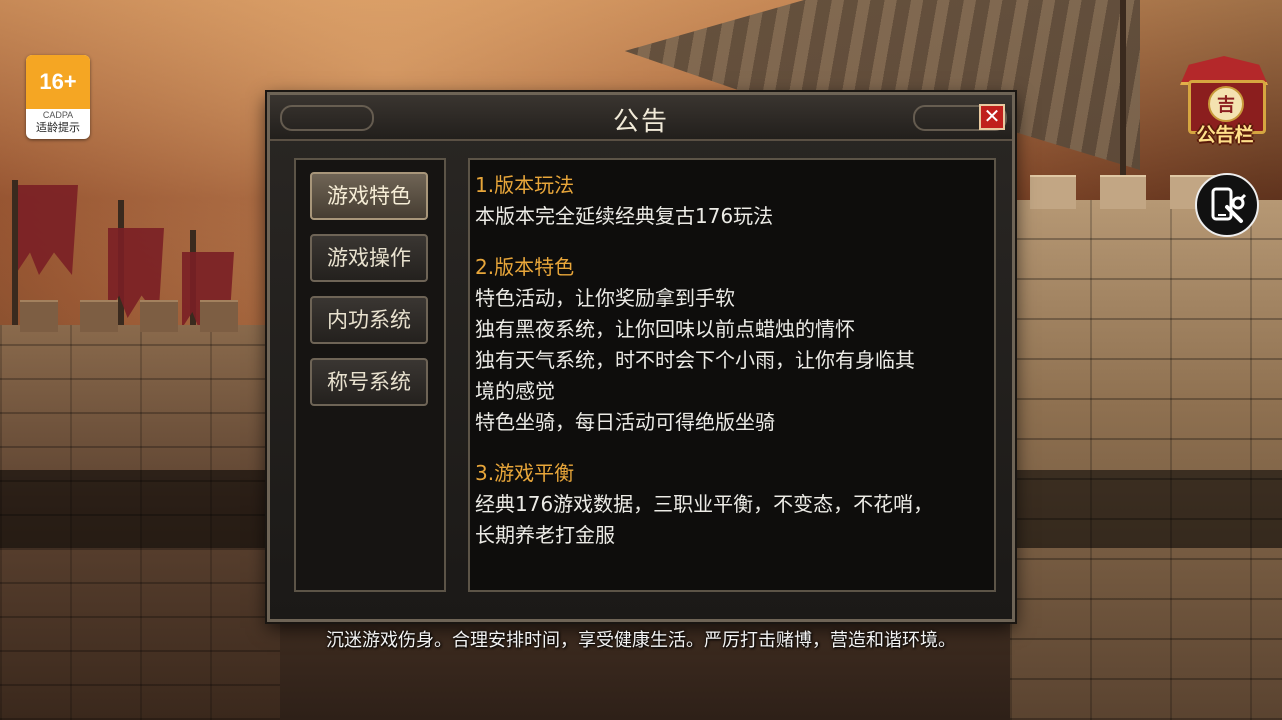 This screenshot has width=1282, height=720. I want to click on dialog-title: 公告, so click(640, 122).